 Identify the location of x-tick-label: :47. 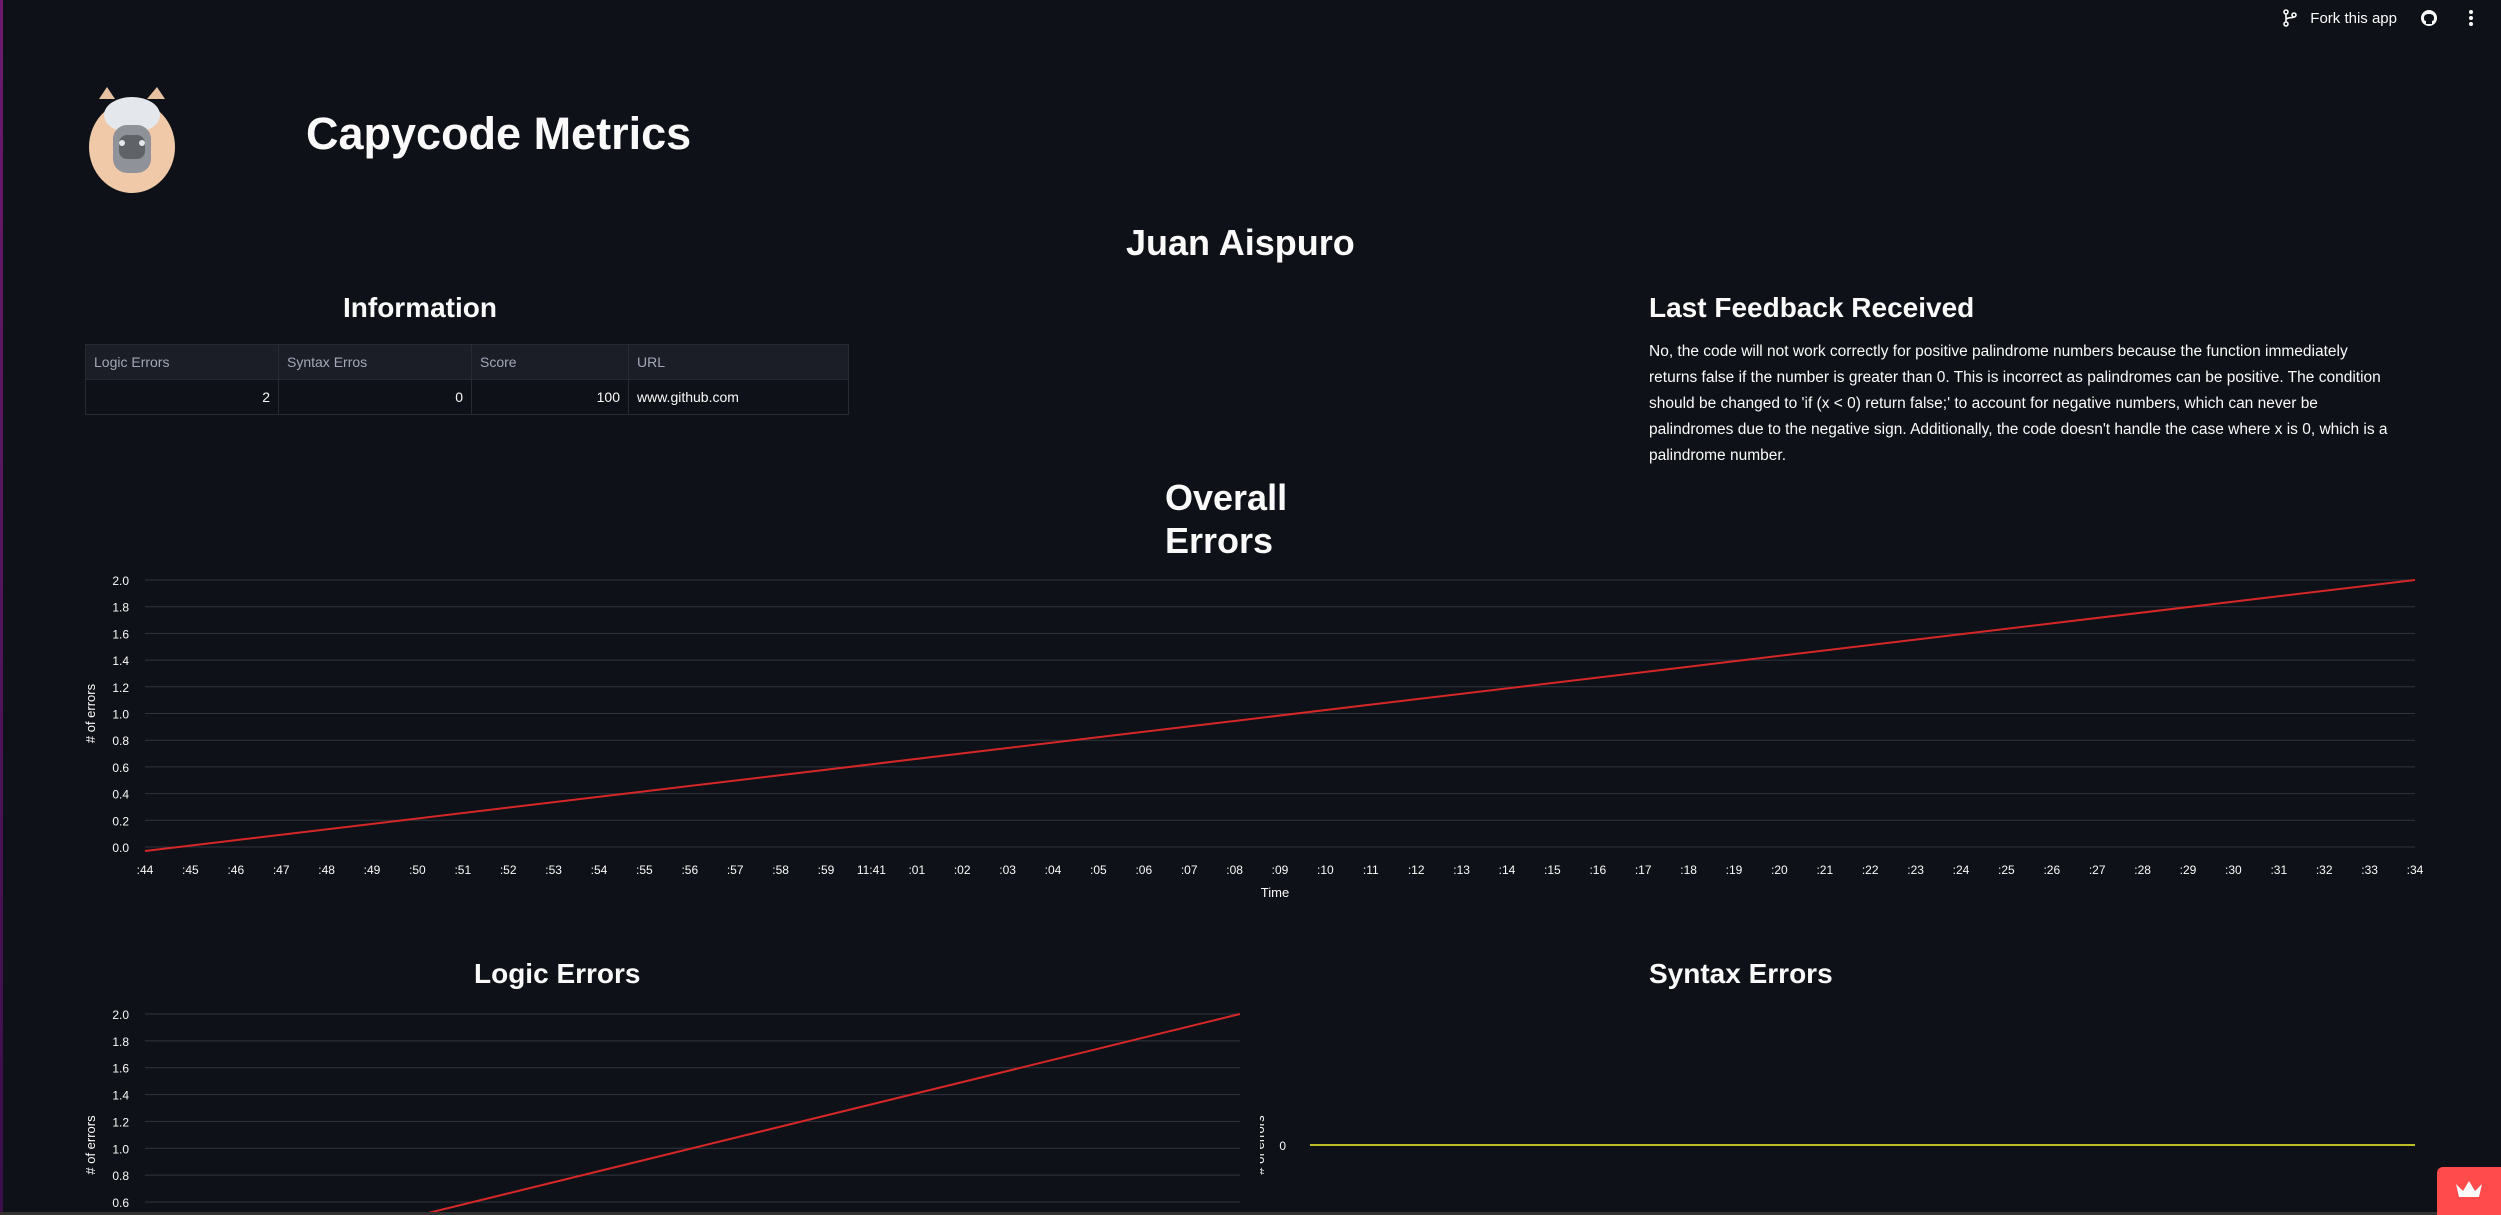
(281, 870).